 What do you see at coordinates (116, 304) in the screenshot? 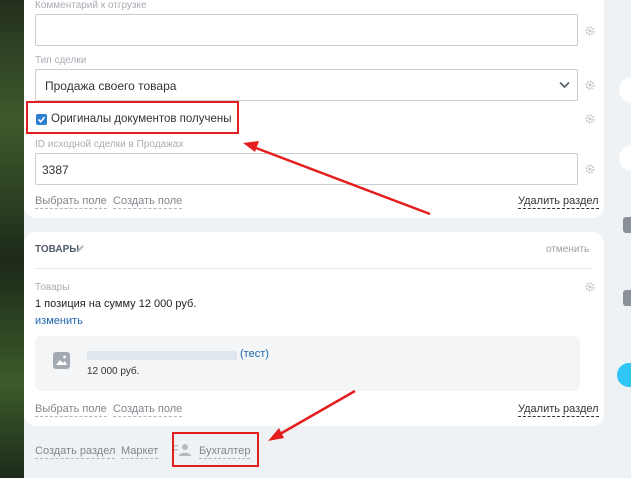
I see `products-summary: 1 позиция на сумму 12 000 руб.` at bounding box center [116, 304].